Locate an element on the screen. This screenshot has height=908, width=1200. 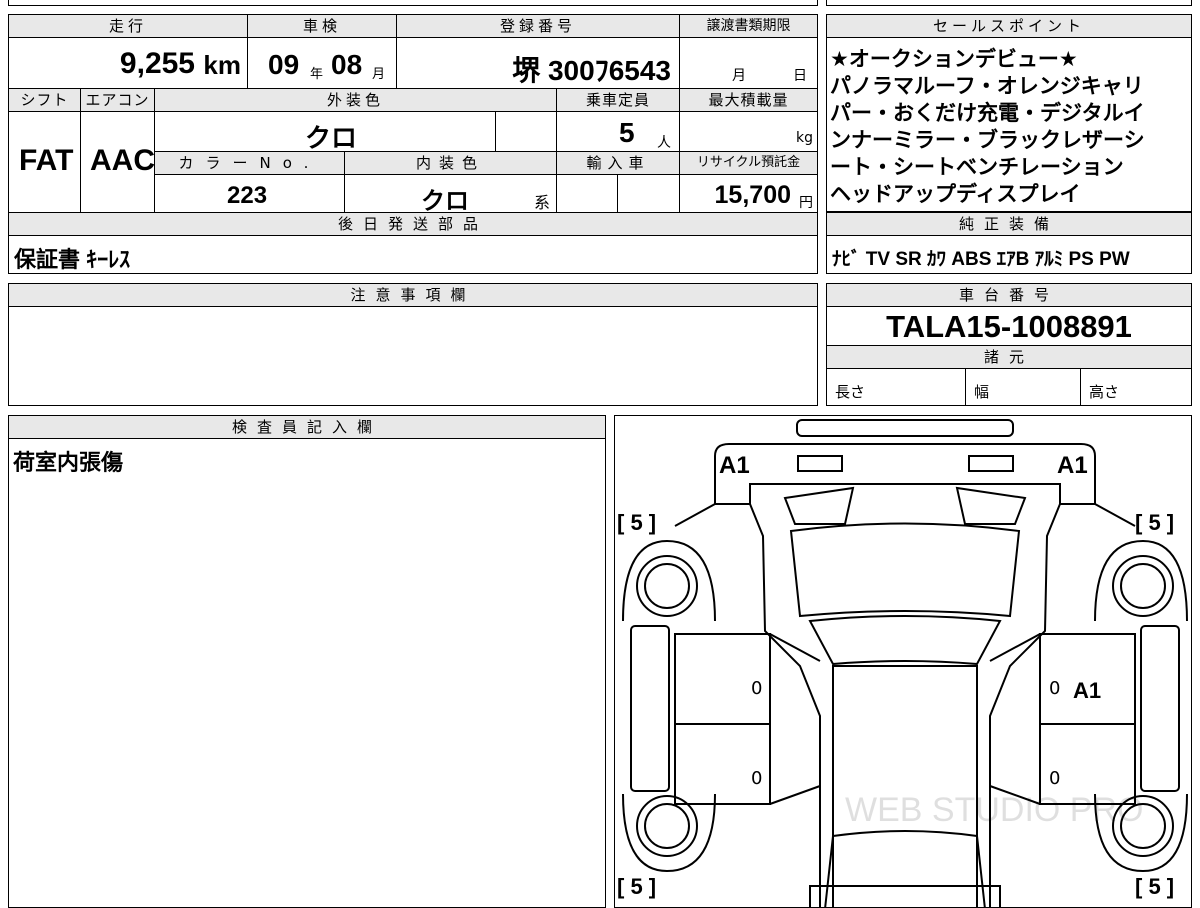
right-body-outline is located at coordinates (1062, 705).